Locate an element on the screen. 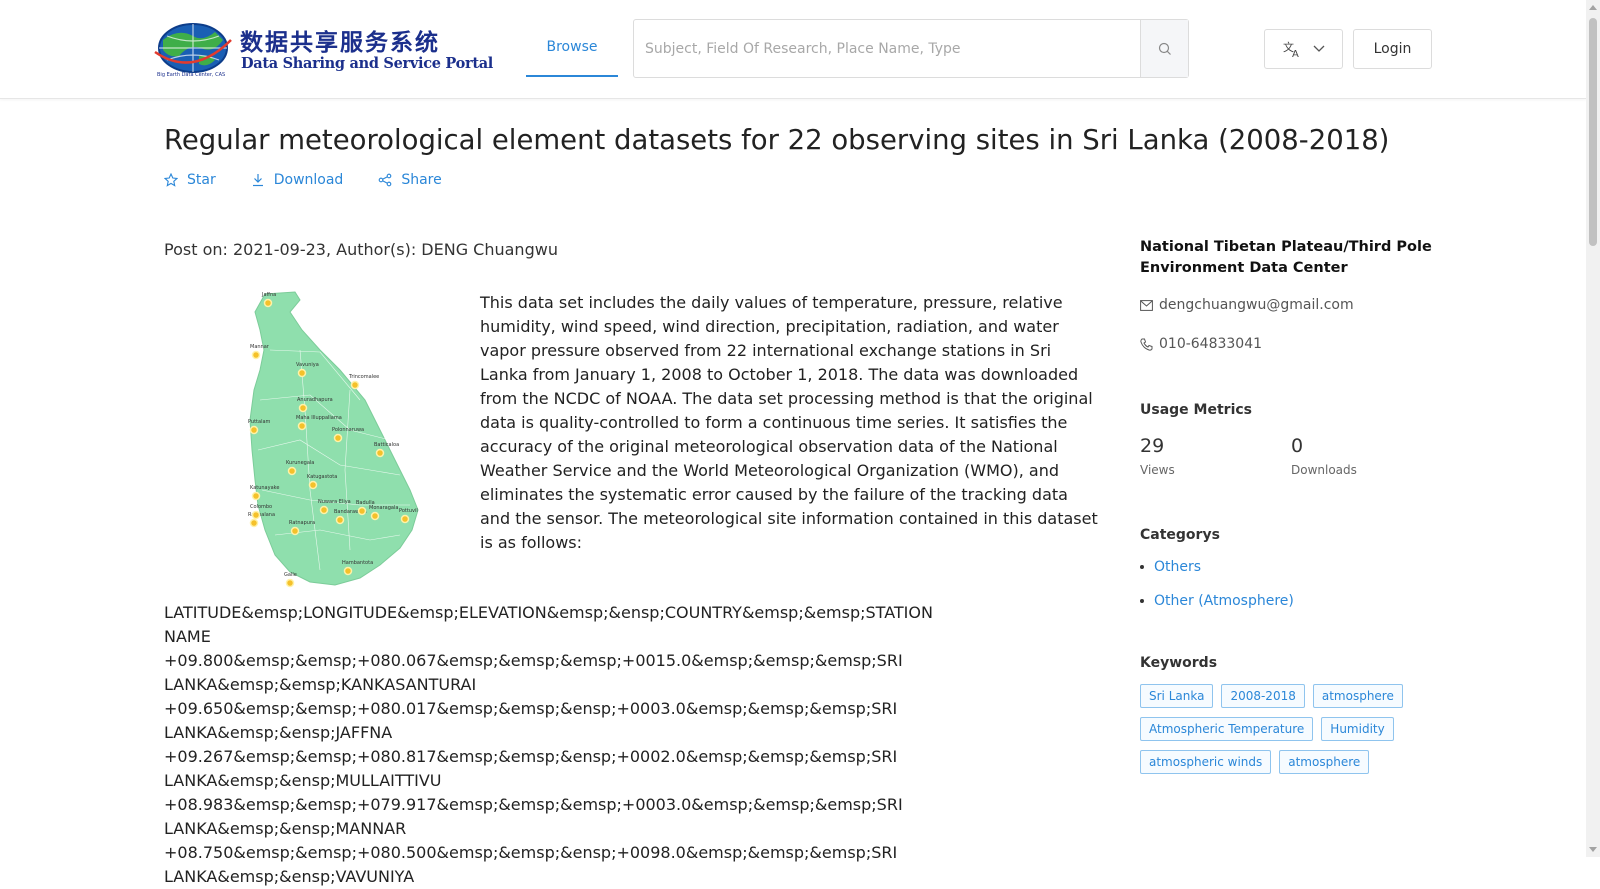 Image resolution: width=1600 pixels, height=889 pixels. share-button: Share is located at coordinates (410, 180).